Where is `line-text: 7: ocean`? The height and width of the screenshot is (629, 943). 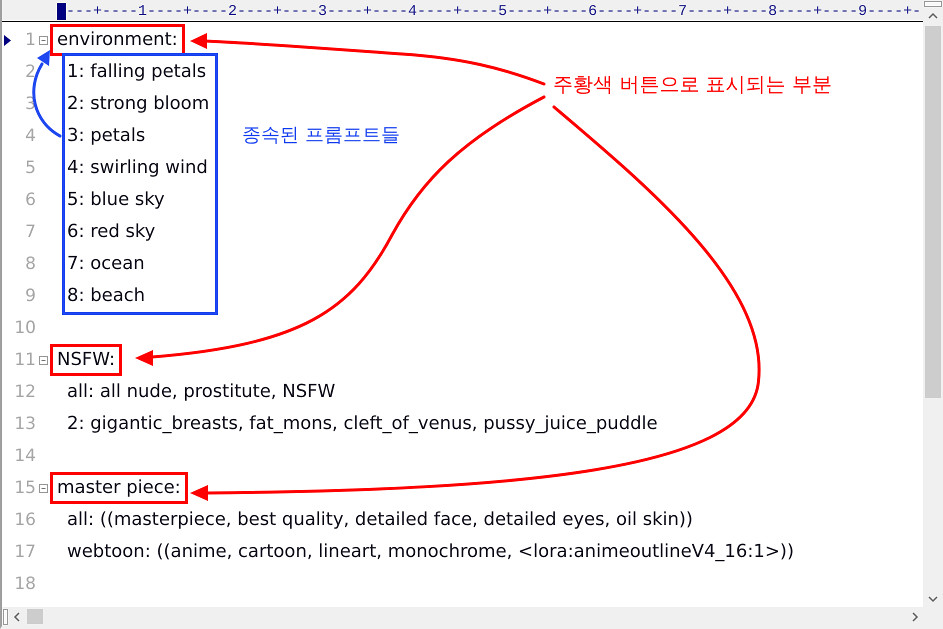
line-text: 7: ocean is located at coordinates (106, 264).